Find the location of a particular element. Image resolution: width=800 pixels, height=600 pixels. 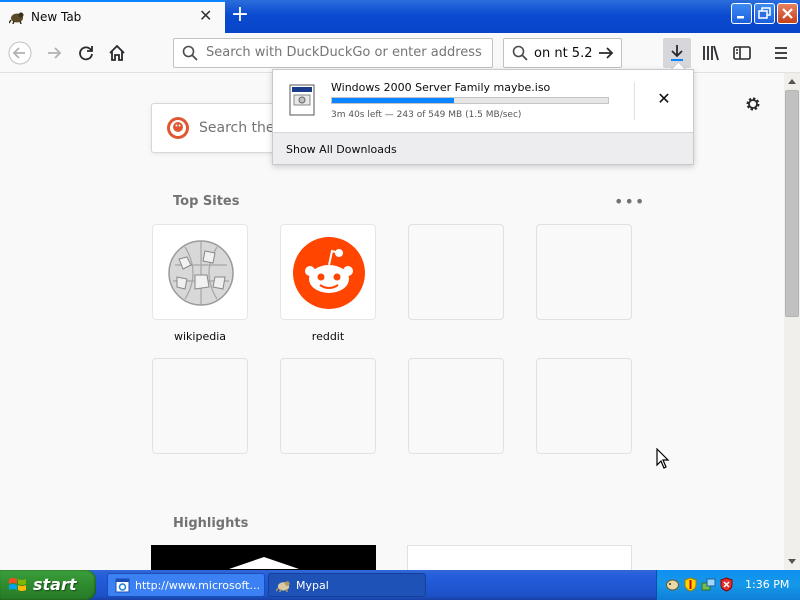

tab-new-tab: New Tab ✕ is located at coordinates (112, 16).